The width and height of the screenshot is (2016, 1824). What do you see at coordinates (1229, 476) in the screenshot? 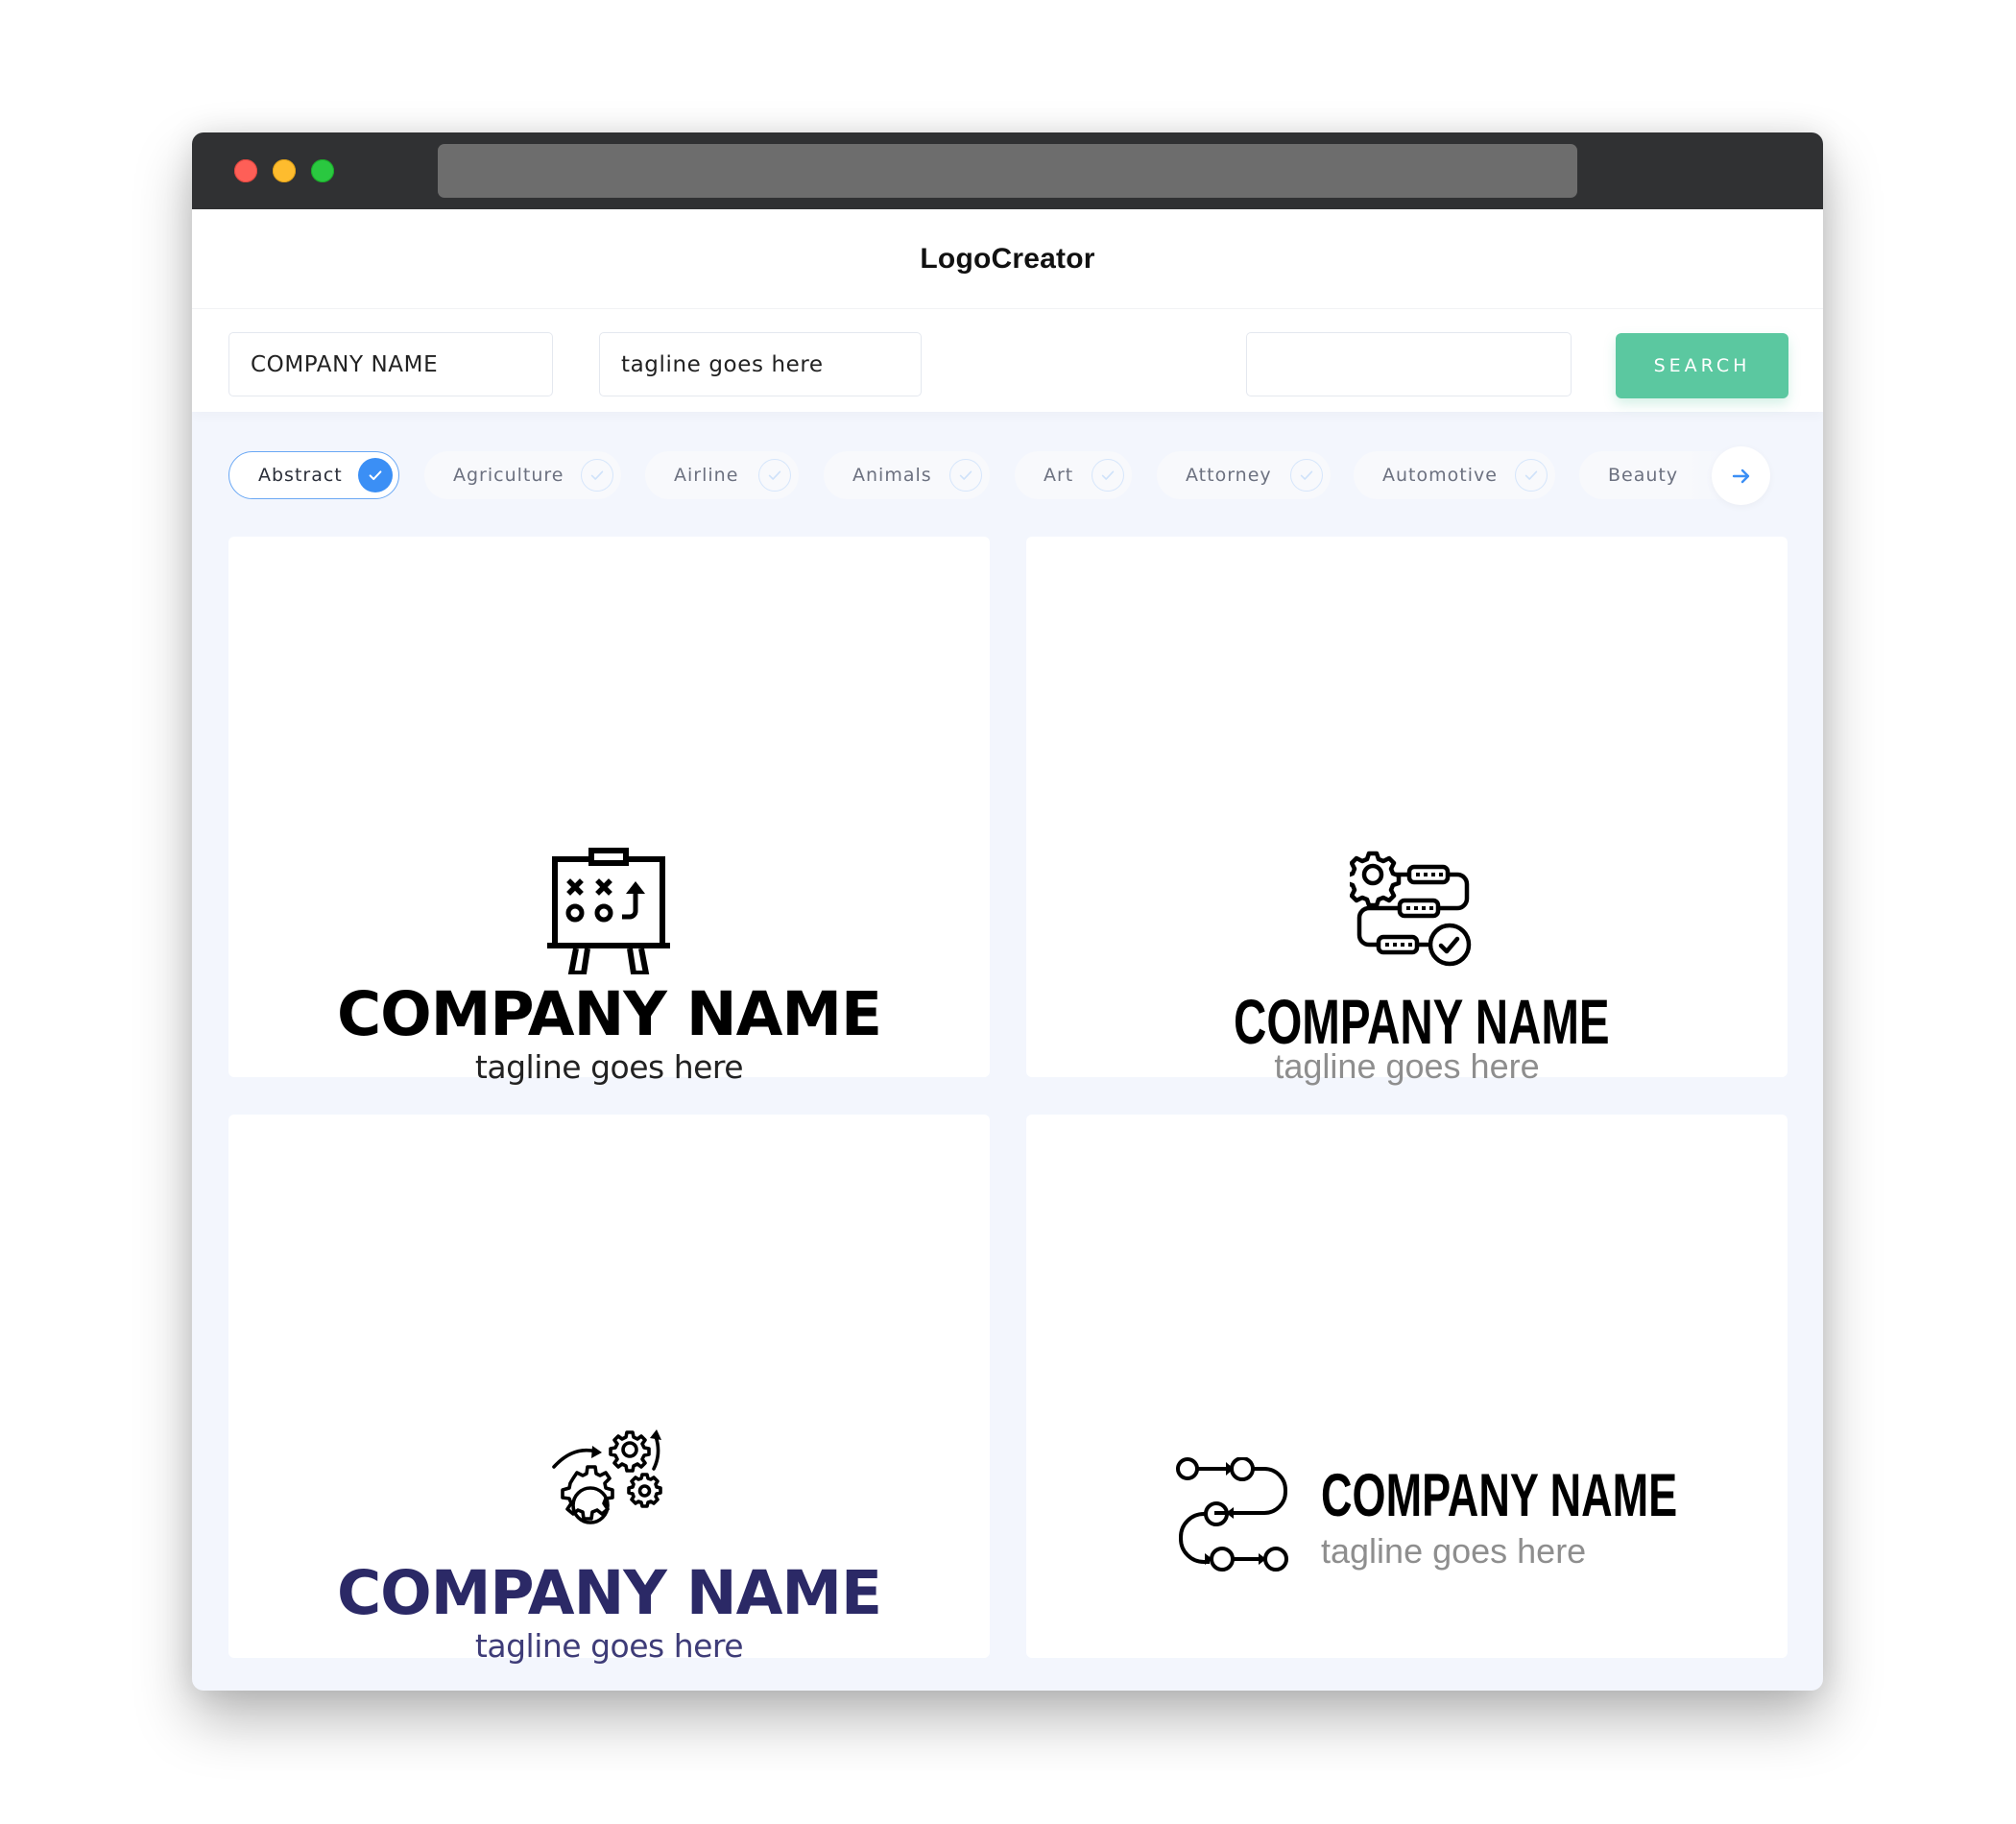
I see `category-label: Attorney` at bounding box center [1229, 476].